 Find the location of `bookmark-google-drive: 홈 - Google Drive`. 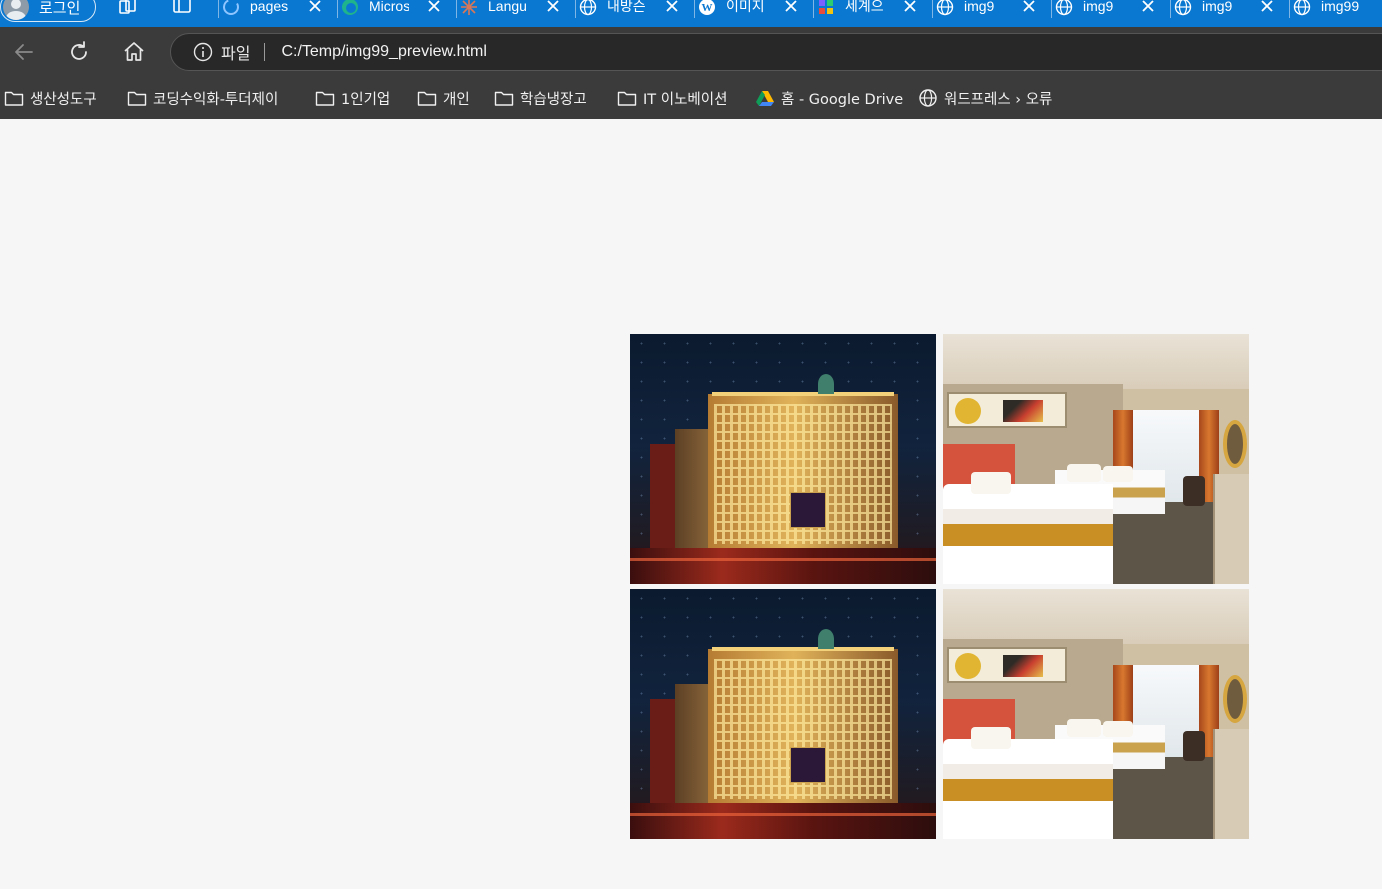

bookmark-google-drive: 홈 - Google Drive is located at coordinates (829, 98).